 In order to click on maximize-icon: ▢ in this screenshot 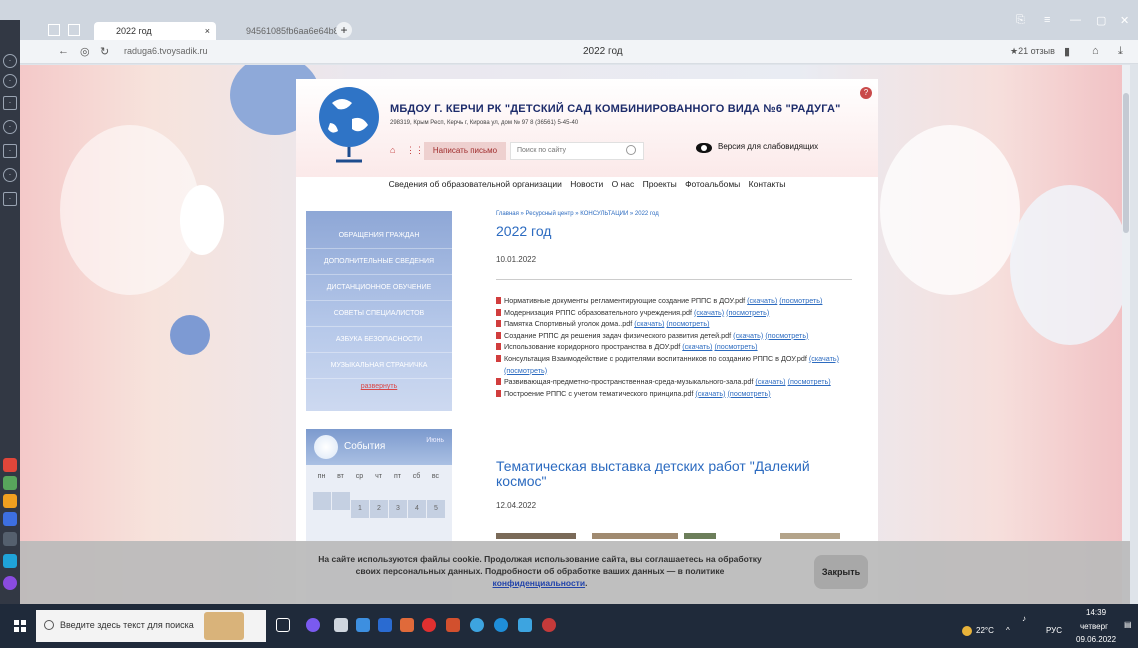, I will do `click(1101, 20)`.